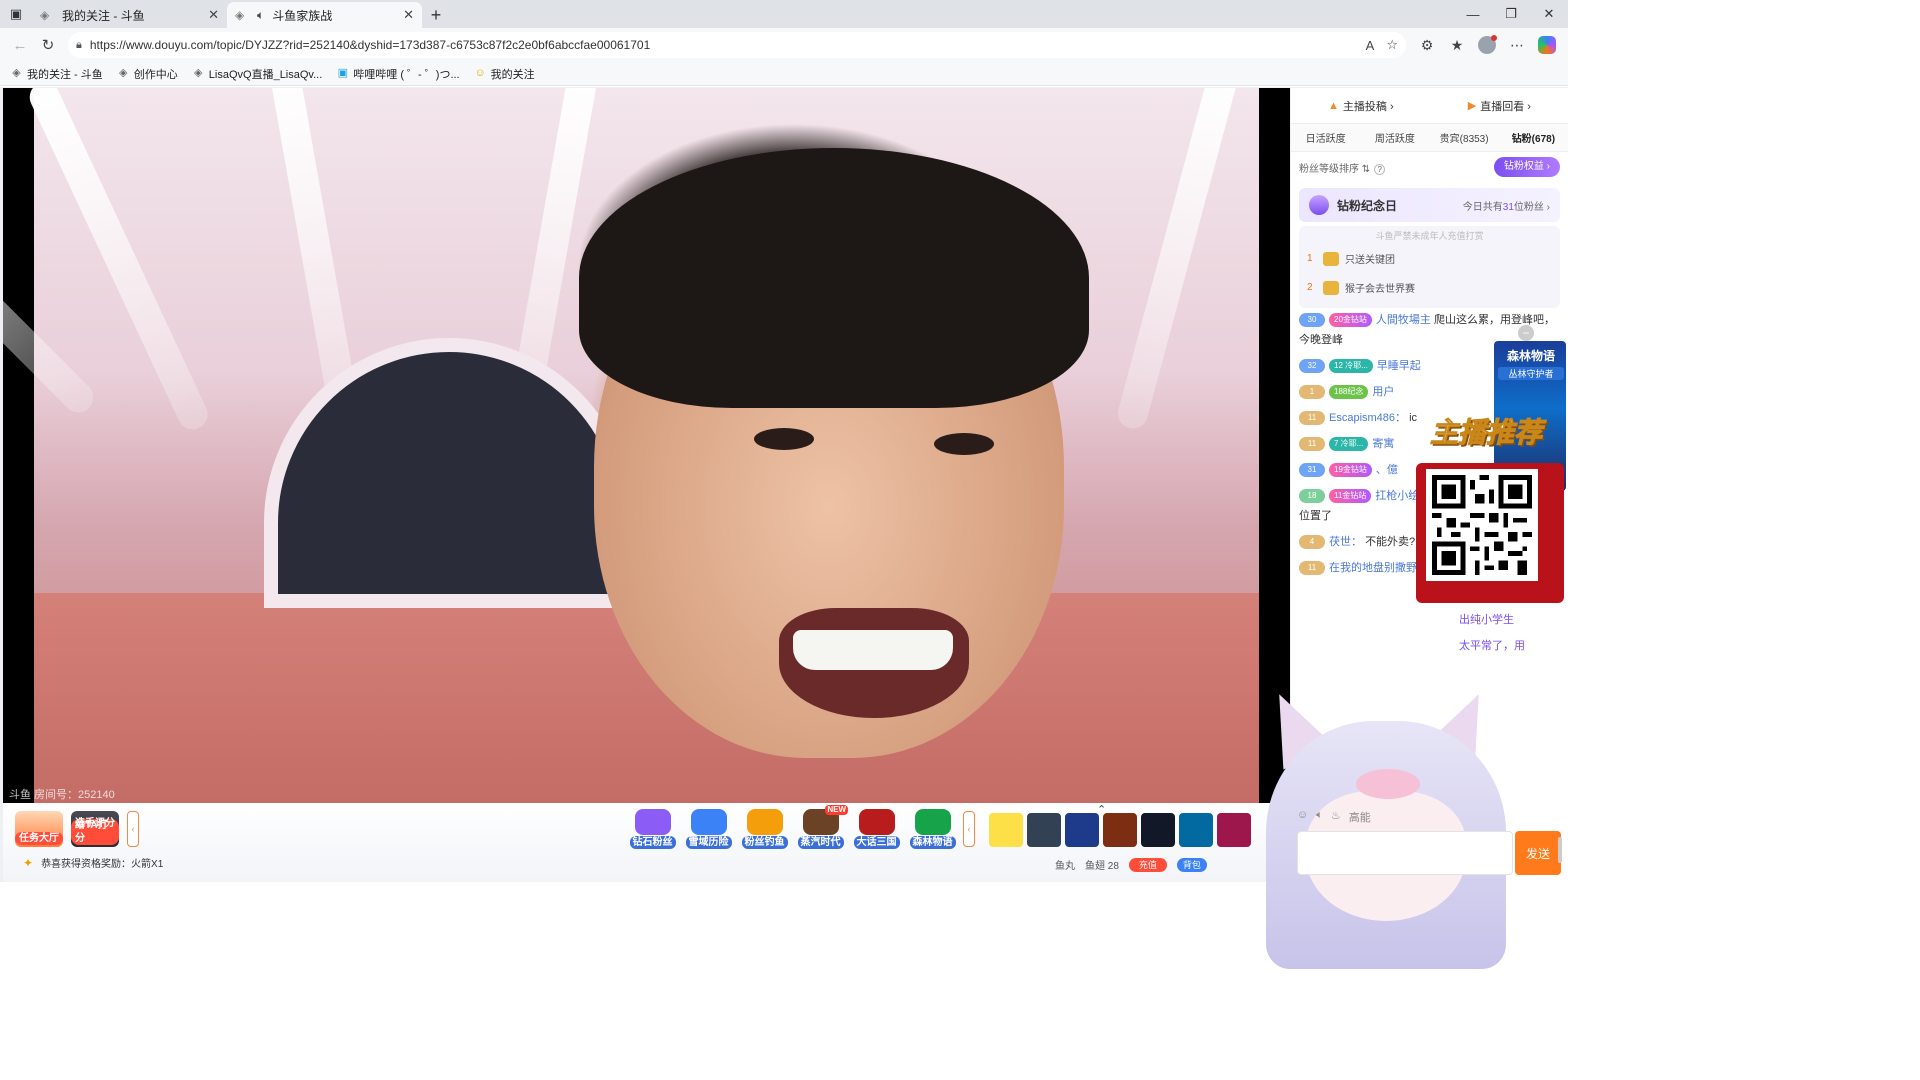 The width and height of the screenshot is (1920, 1080). What do you see at coordinates (324, 15) in the screenshot?
I see `browser-tab-clan-war: ◈ 🔈︎ 斗鱼家族战 ✕` at bounding box center [324, 15].